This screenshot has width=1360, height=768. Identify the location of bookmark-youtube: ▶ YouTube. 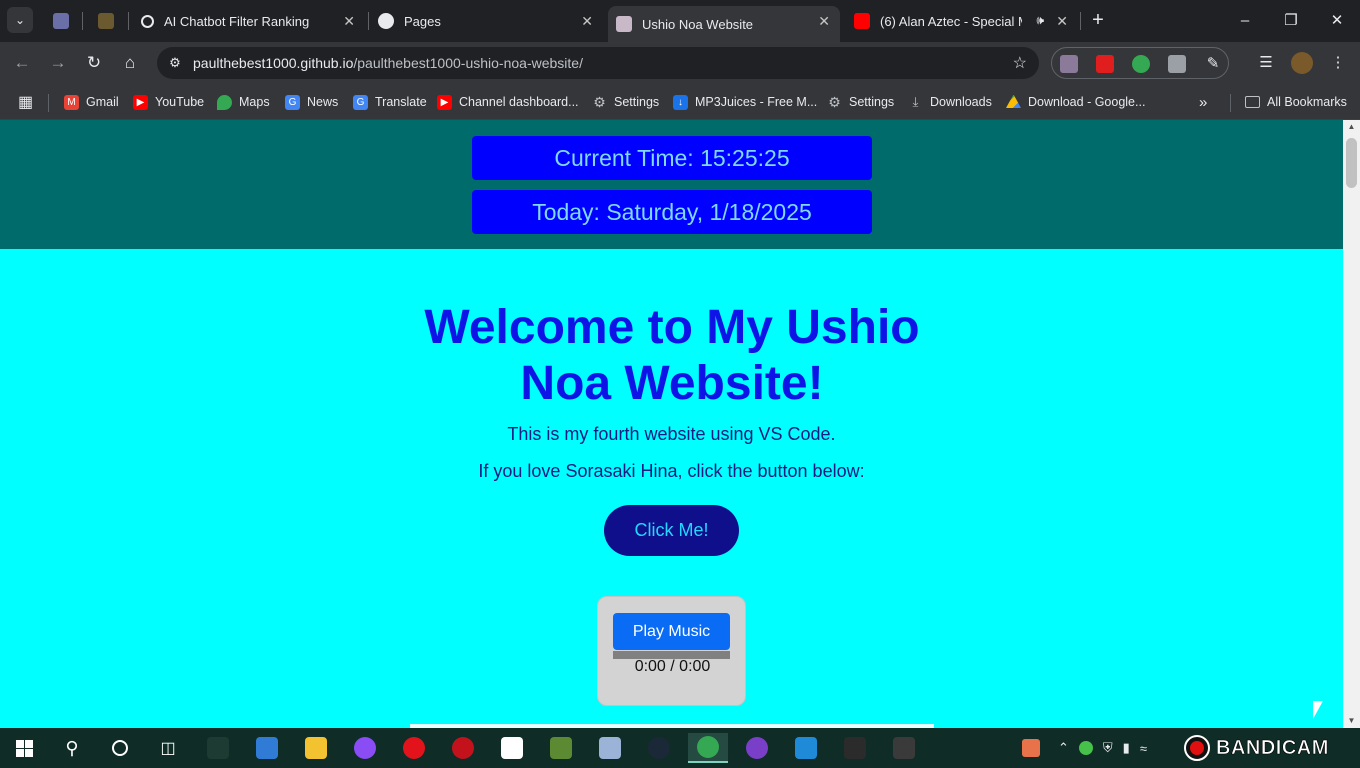
(168, 102).